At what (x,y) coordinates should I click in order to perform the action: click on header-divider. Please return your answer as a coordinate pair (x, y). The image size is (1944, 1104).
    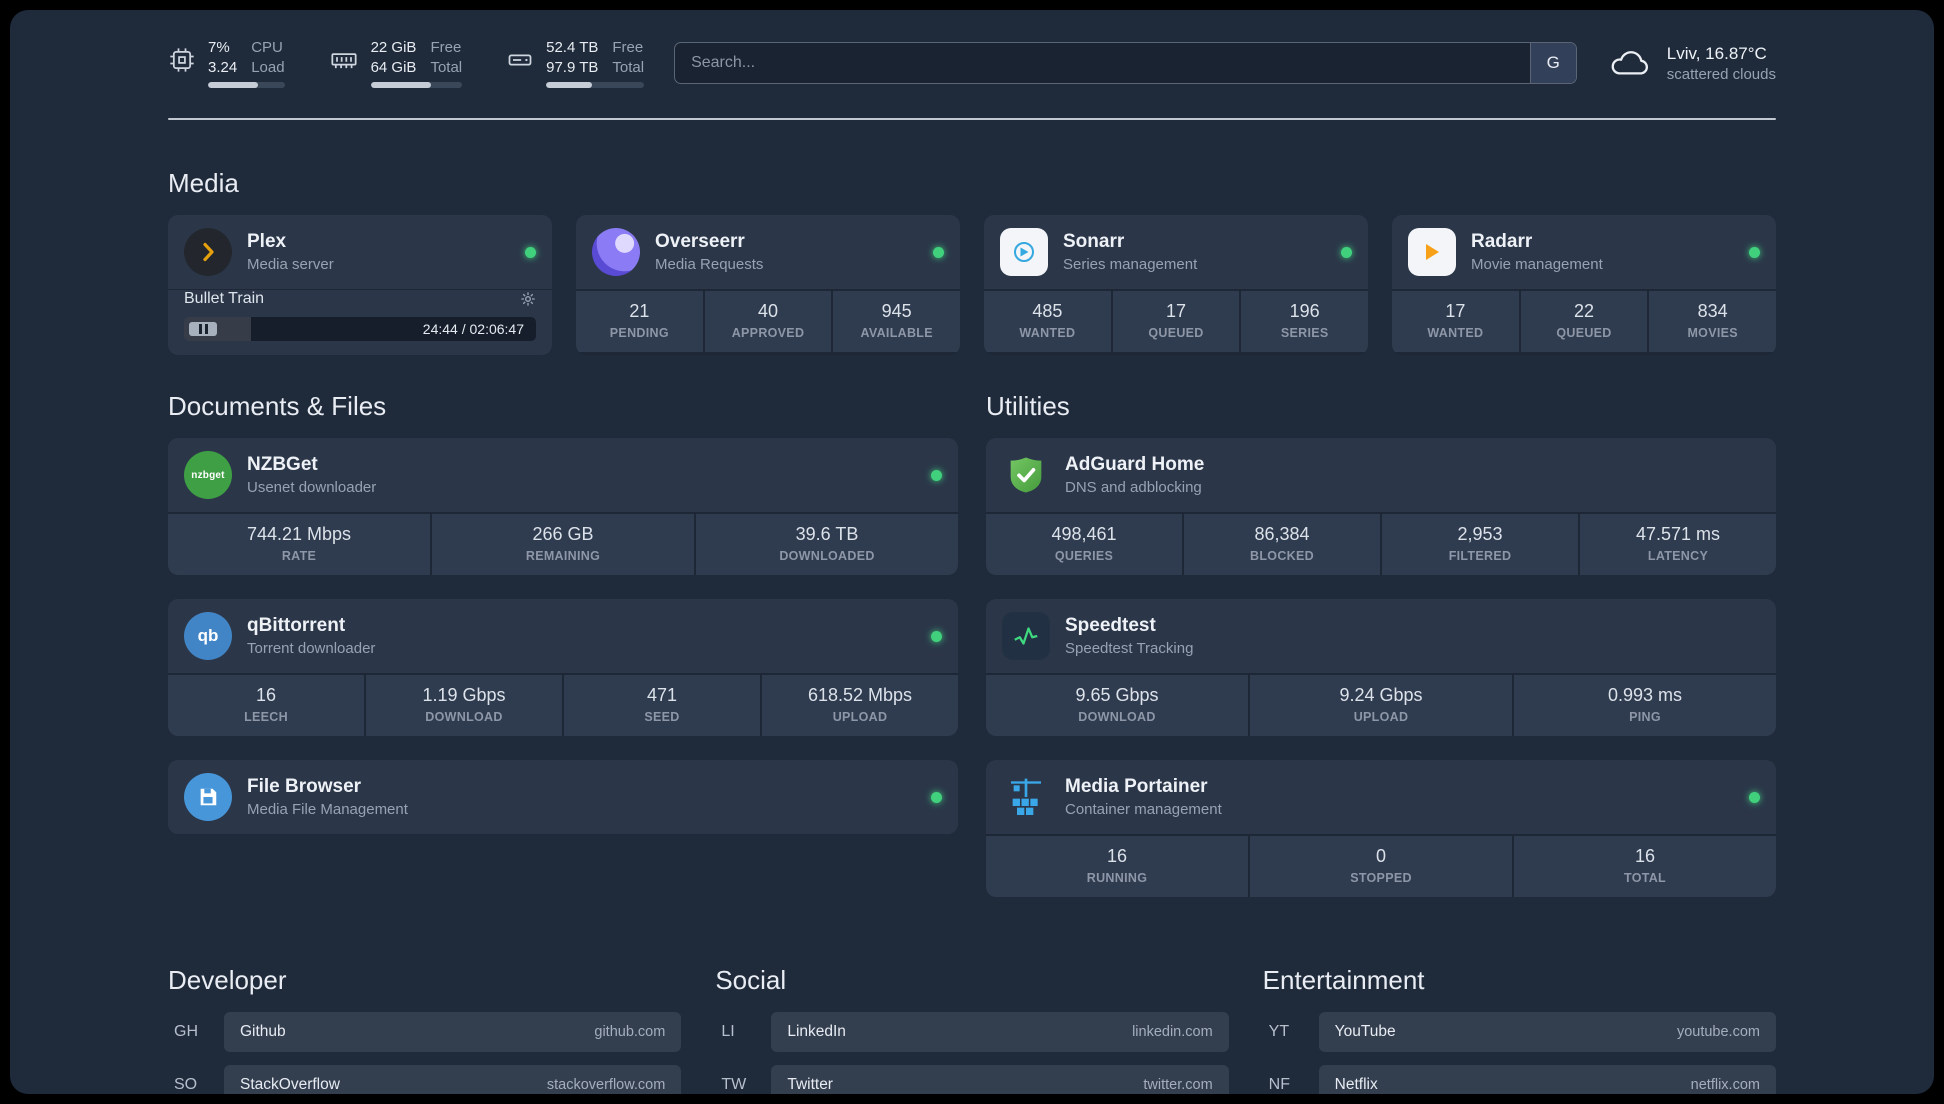
    Looking at the image, I should click on (972, 119).